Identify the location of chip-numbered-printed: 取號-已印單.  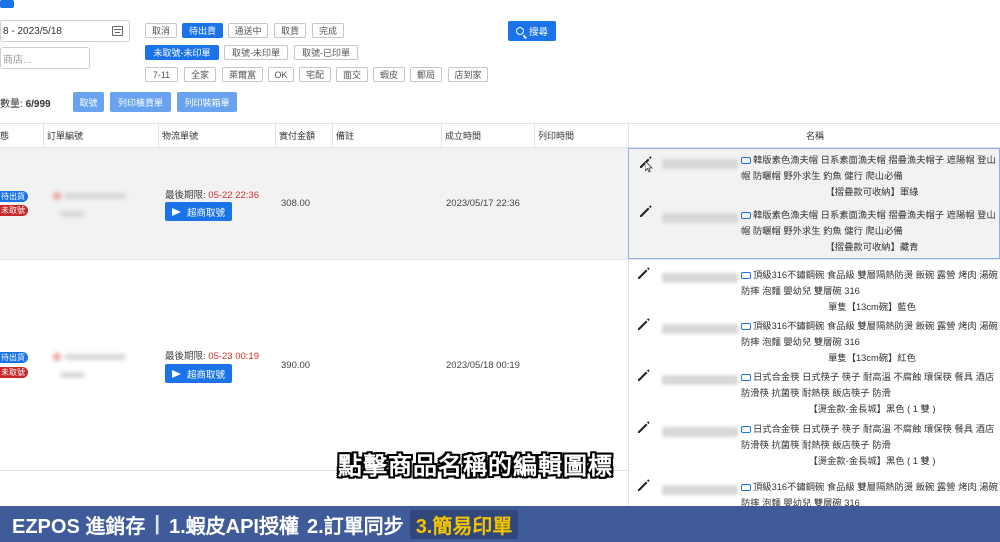
(326, 52).